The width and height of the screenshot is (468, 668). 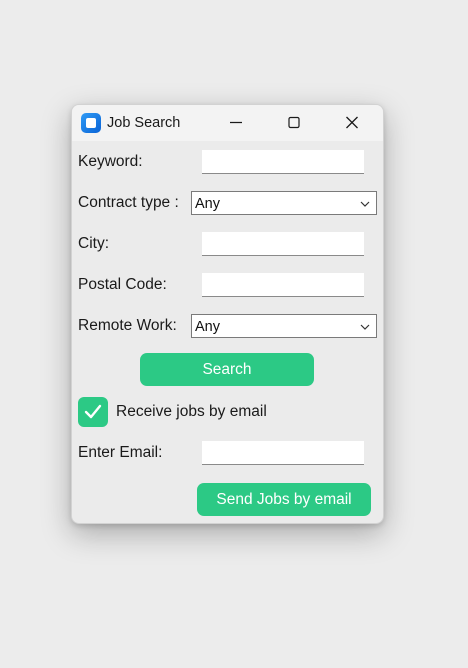 I want to click on email-input, so click(x=283, y=453).